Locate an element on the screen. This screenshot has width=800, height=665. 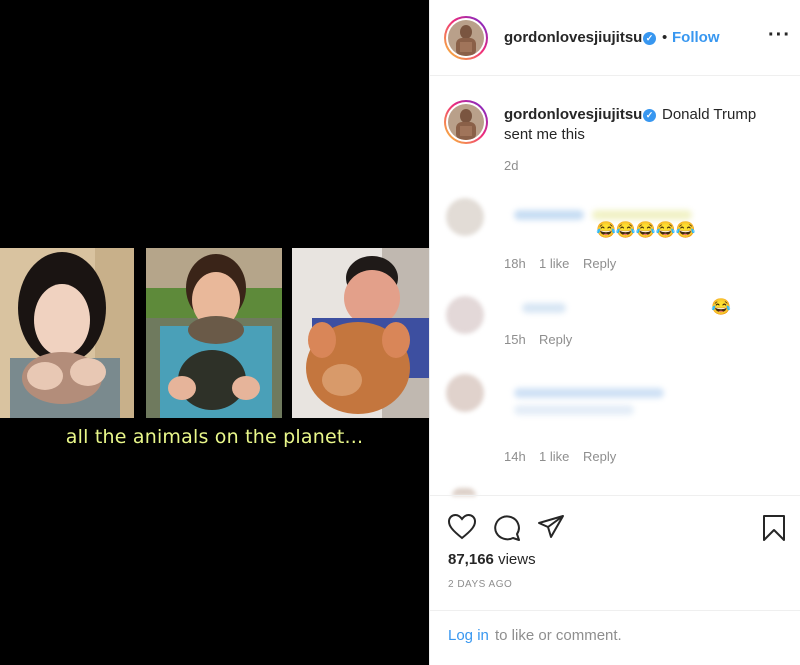
login-link: Log in is located at coordinates (468, 635).